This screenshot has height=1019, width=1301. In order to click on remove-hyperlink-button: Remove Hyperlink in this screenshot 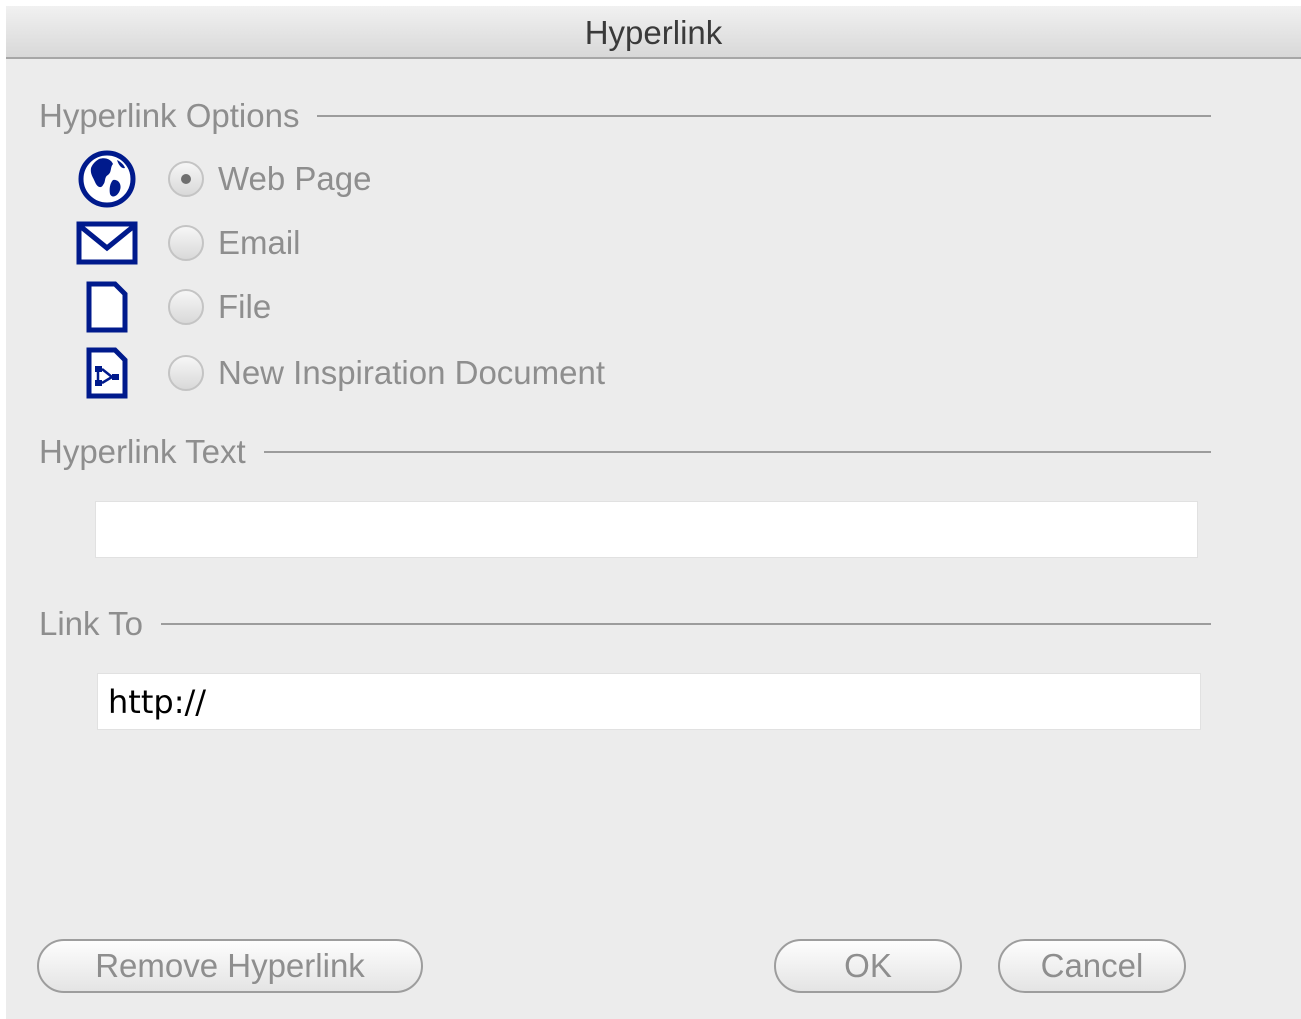, I will do `click(230, 966)`.